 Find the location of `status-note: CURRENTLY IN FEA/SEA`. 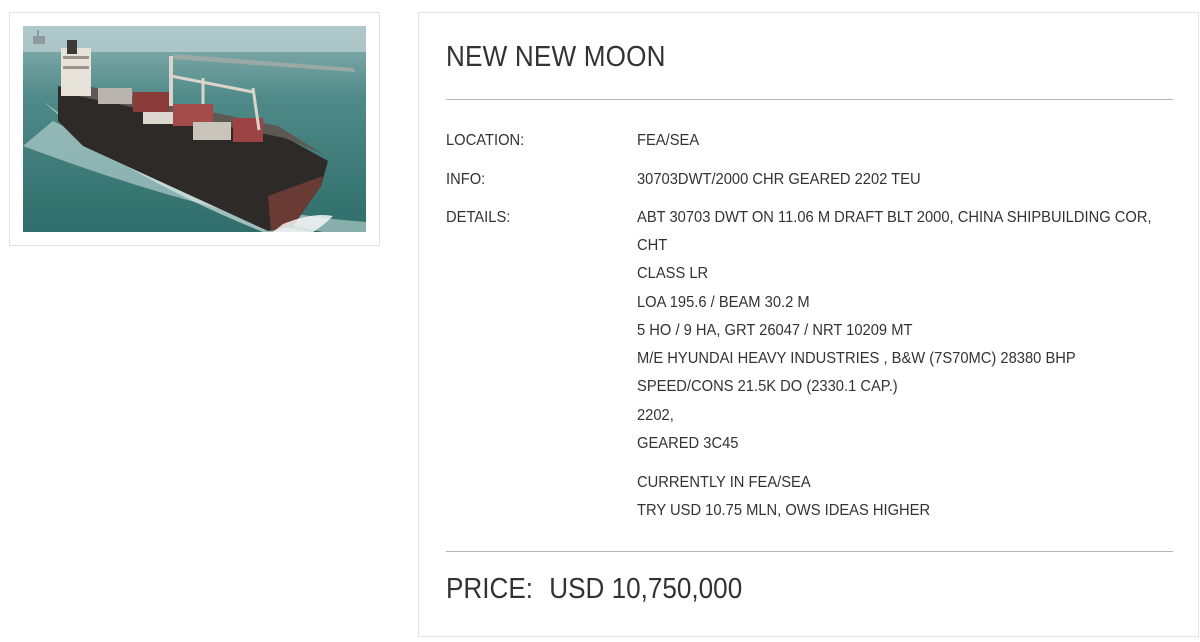

status-note: CURRENTLY IN FEA/SEA is located at coordinates (724, 482).